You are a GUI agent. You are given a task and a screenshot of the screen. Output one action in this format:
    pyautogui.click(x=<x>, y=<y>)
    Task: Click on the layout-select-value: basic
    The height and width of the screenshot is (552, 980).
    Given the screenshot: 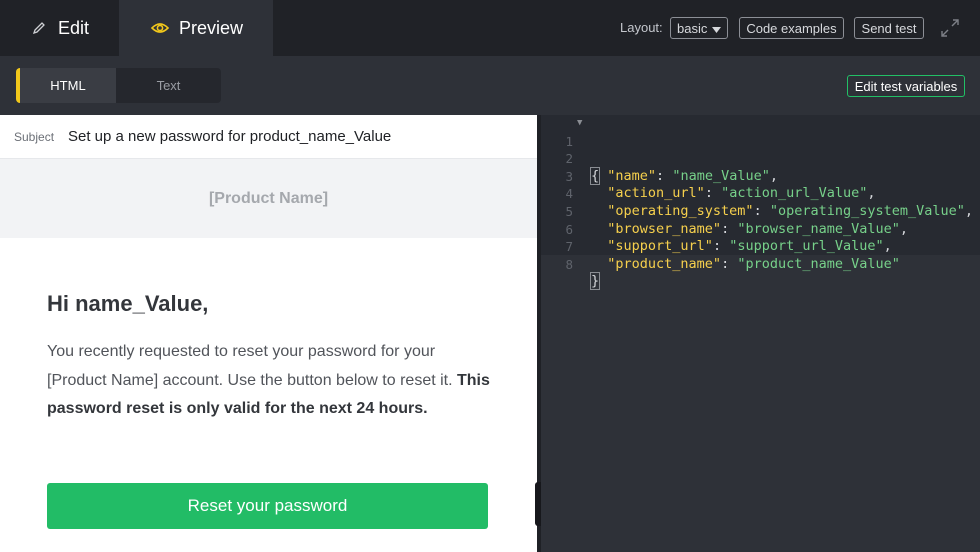 What is the action you would take?
    pyautogui.click(x=692, y=28)
    